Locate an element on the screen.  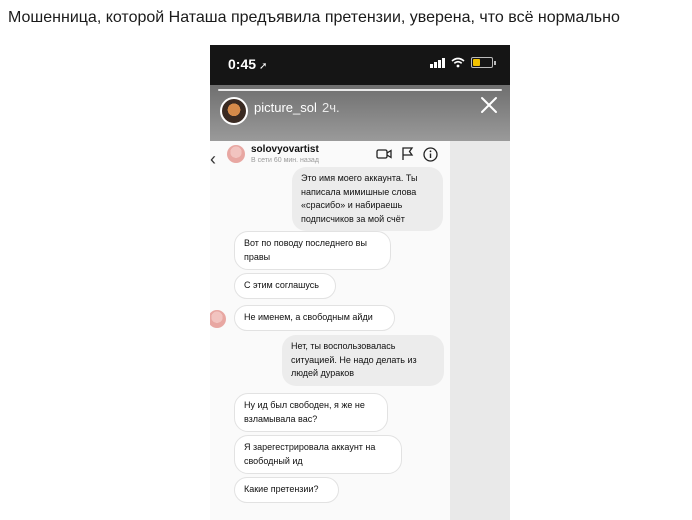
close-icon is located at coordinates (489, 105).